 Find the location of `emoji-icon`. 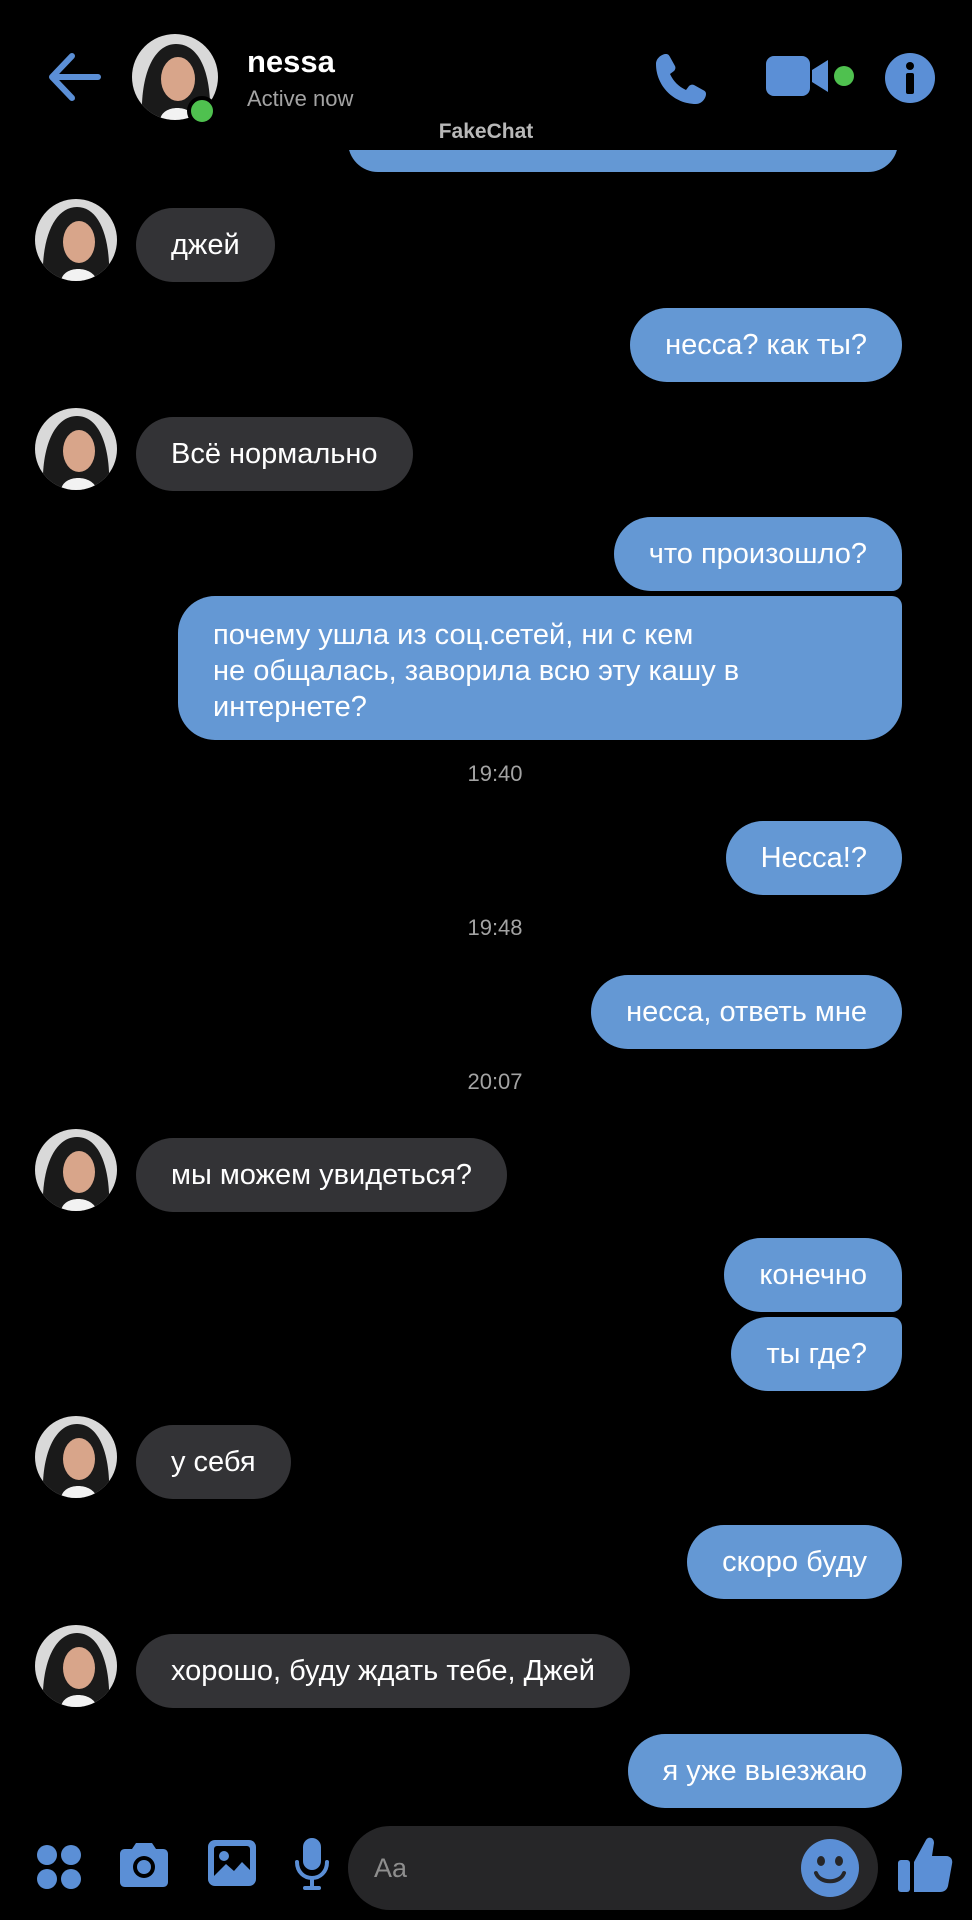

emoji-icon is located at coordinates (830, 1868).